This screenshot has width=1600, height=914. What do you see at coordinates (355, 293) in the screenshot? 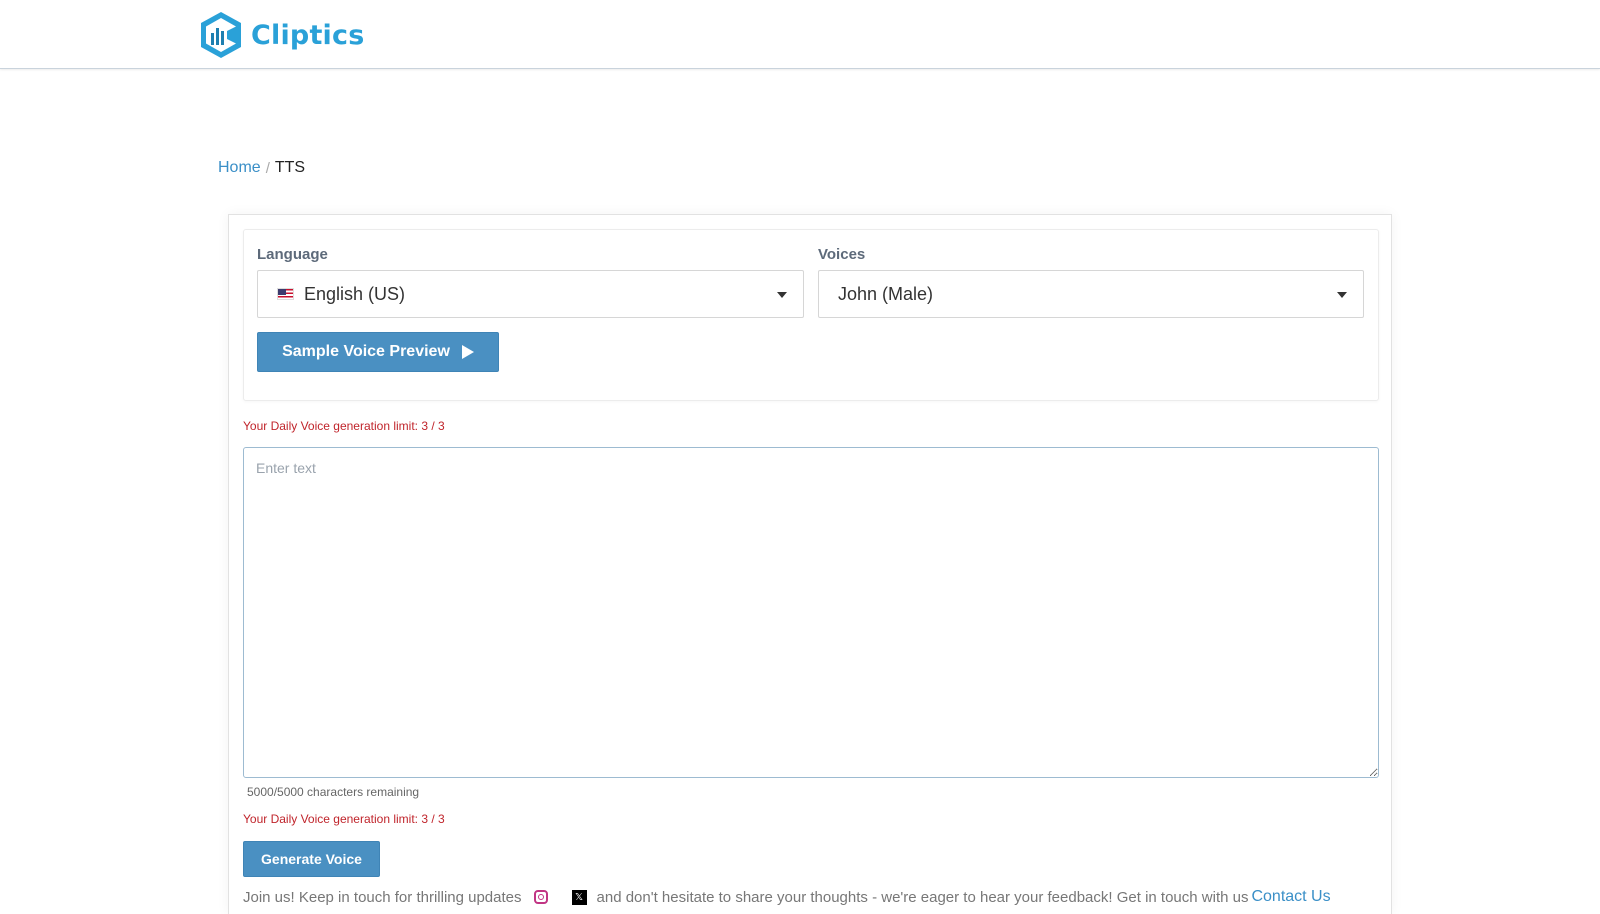
I see `language-selected-value: English (US)` at bounding box center [355, 293].